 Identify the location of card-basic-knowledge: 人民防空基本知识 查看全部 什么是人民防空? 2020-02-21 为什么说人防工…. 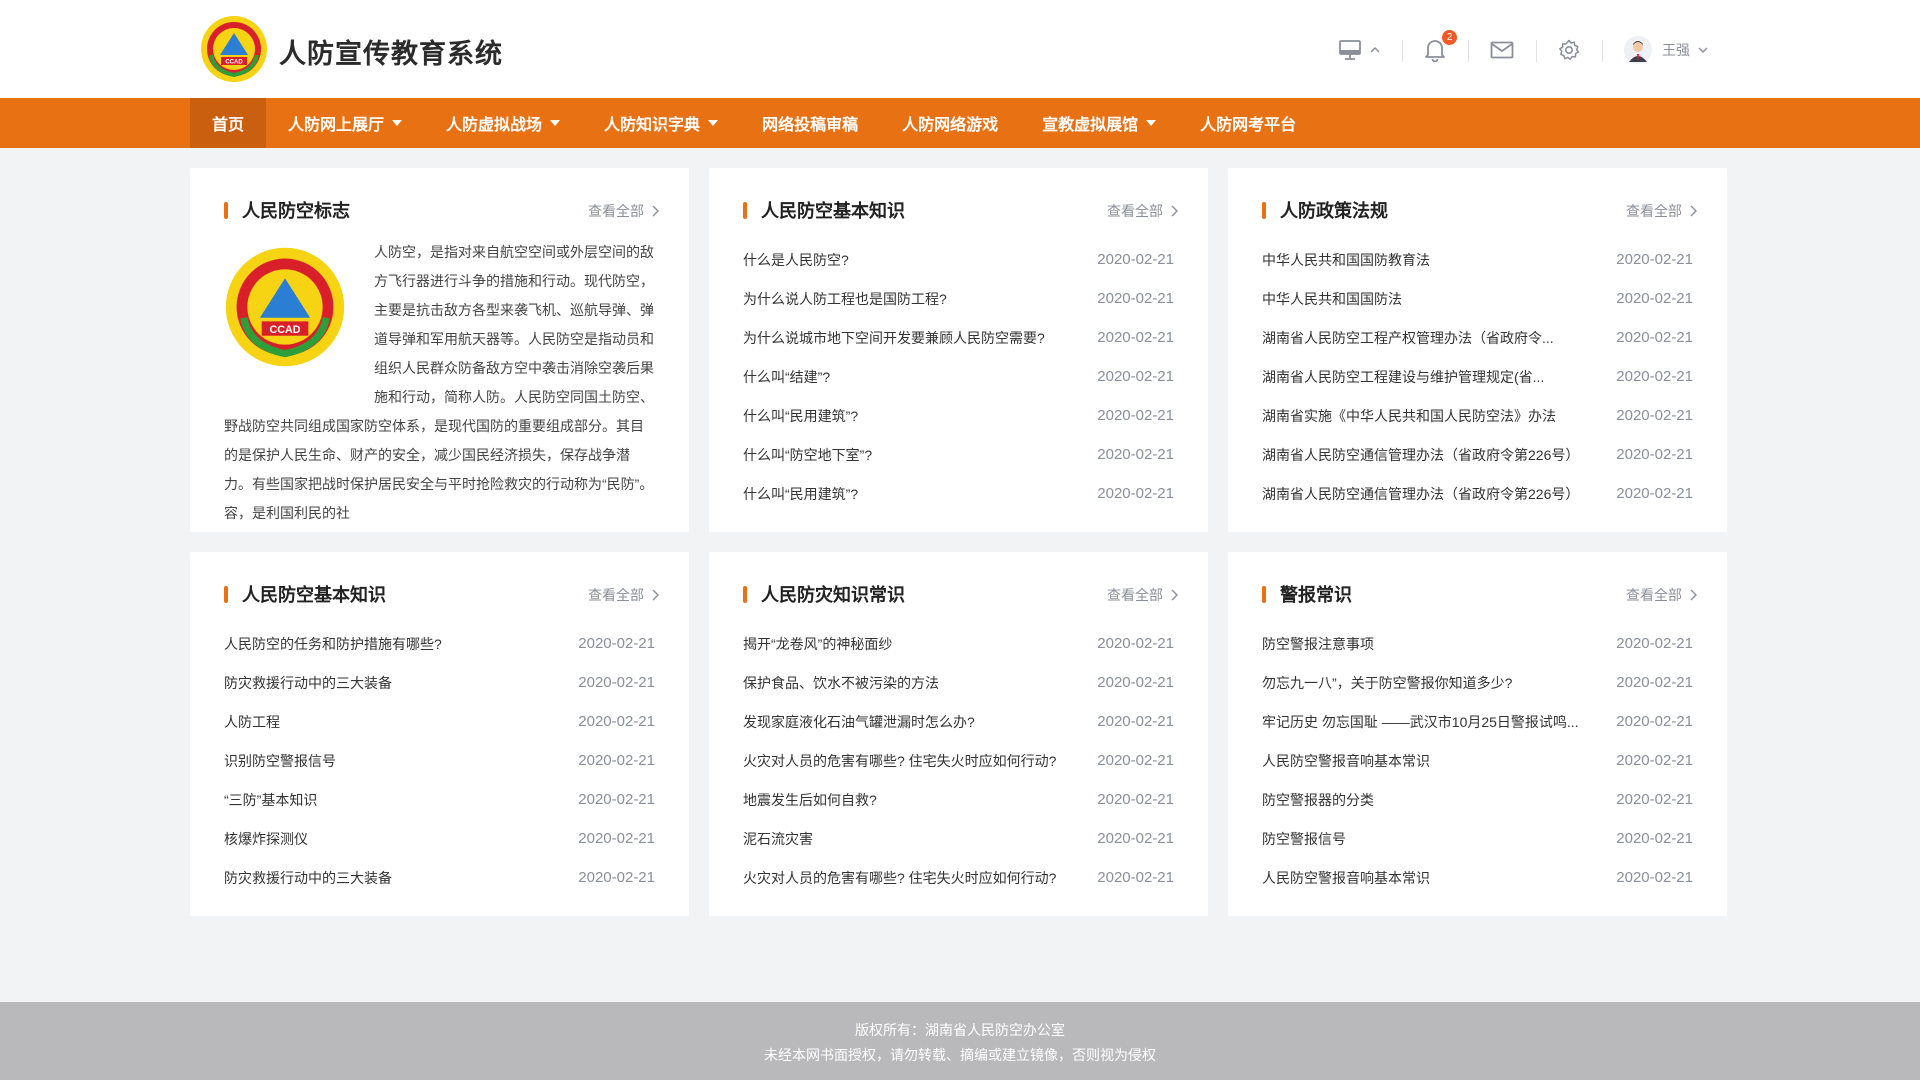
(958, 350).